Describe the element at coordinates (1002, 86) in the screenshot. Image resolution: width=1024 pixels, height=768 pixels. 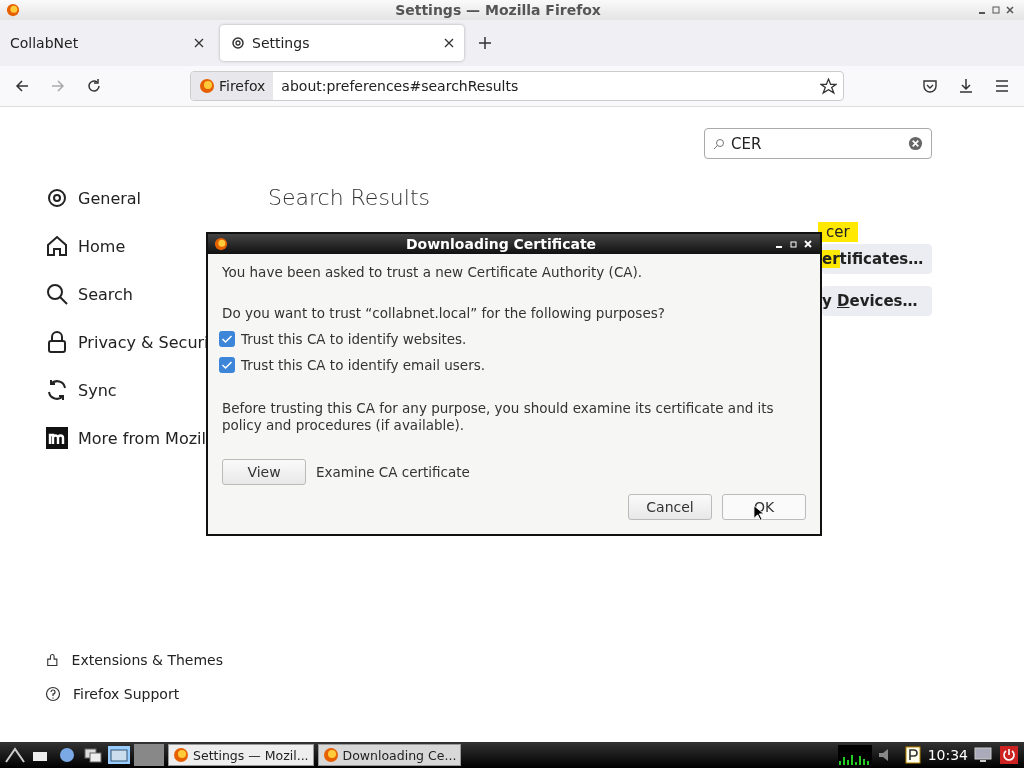
I see `menu-icon` at that location.